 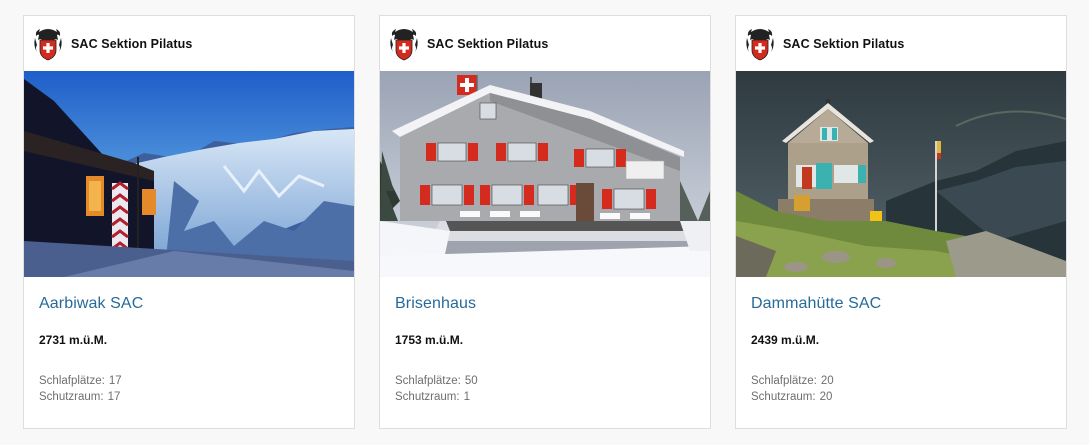 What do you see at coordinates (91, 304) in the screenshot?
I see `hut-name-link: Aarbiwak SAC` at bounding box center [91, 304].